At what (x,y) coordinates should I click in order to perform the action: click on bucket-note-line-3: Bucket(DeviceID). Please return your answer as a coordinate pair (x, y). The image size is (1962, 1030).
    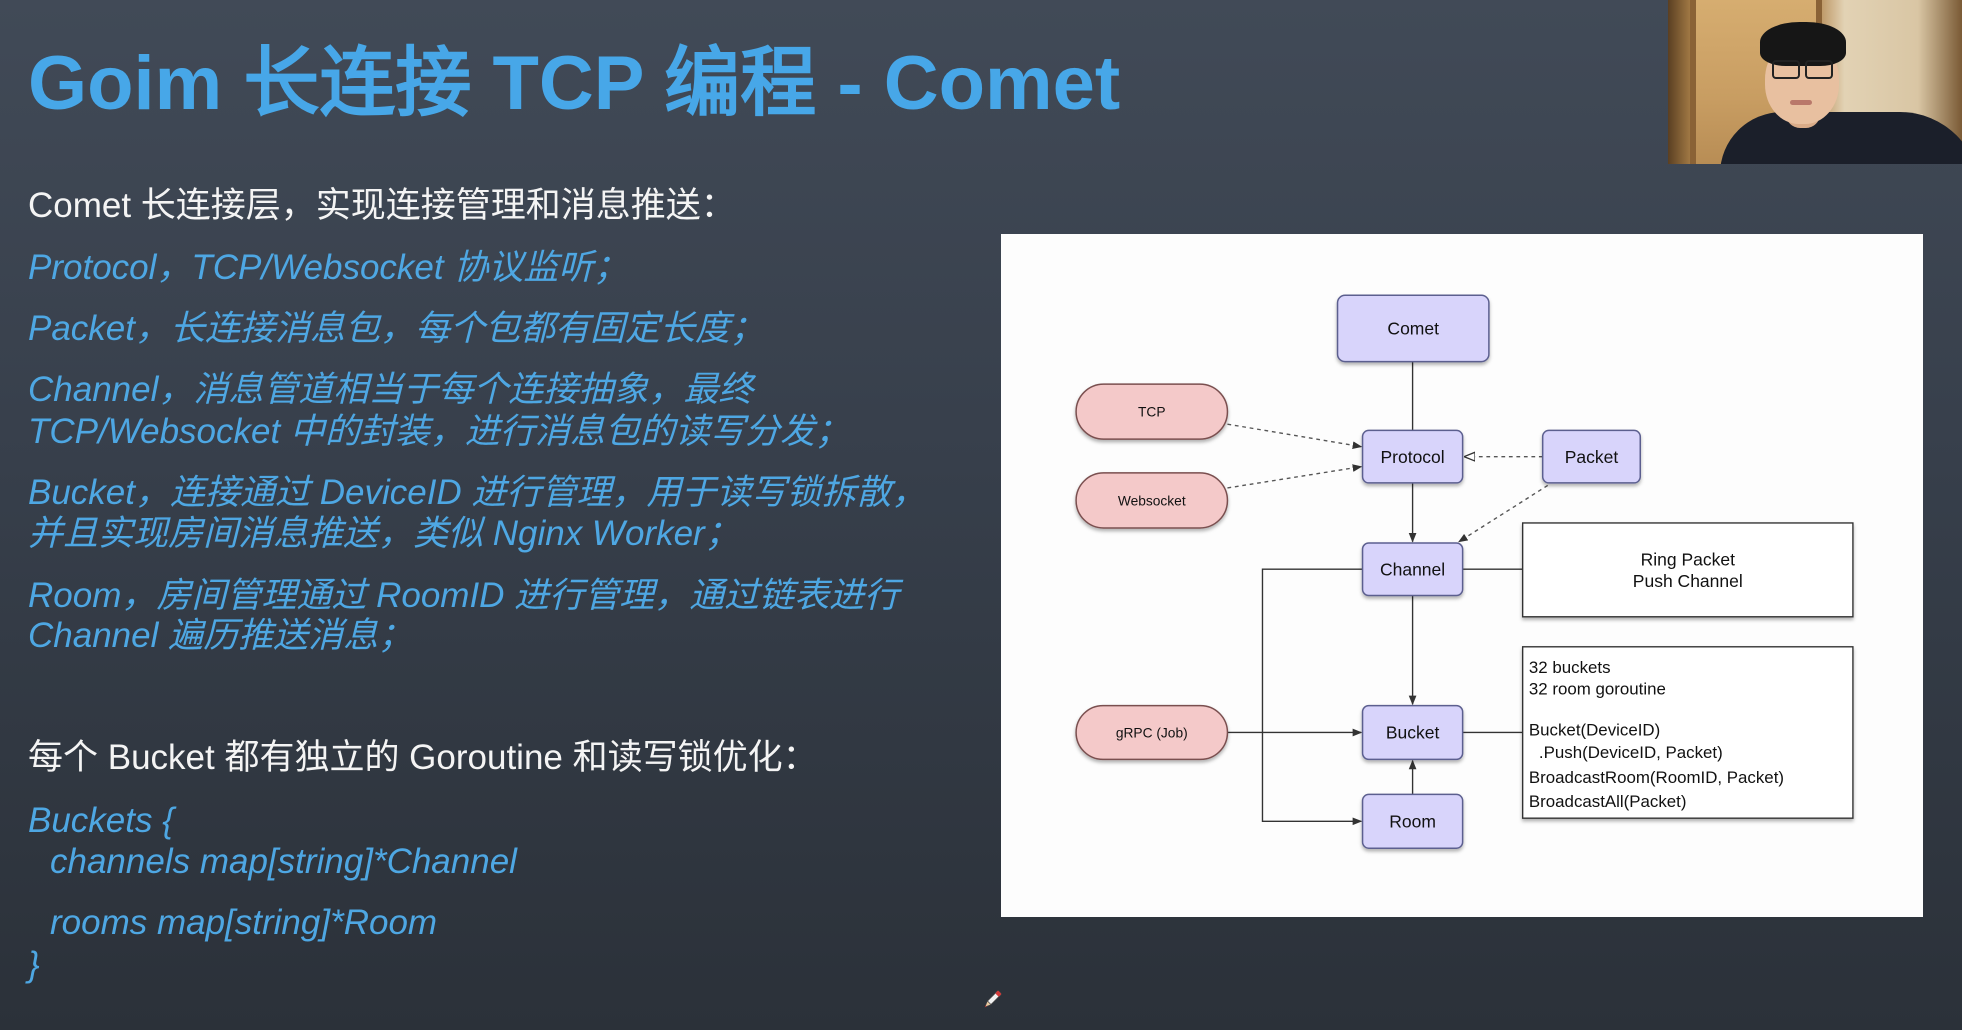
    Looking at the image, I should click on (1594, 730).